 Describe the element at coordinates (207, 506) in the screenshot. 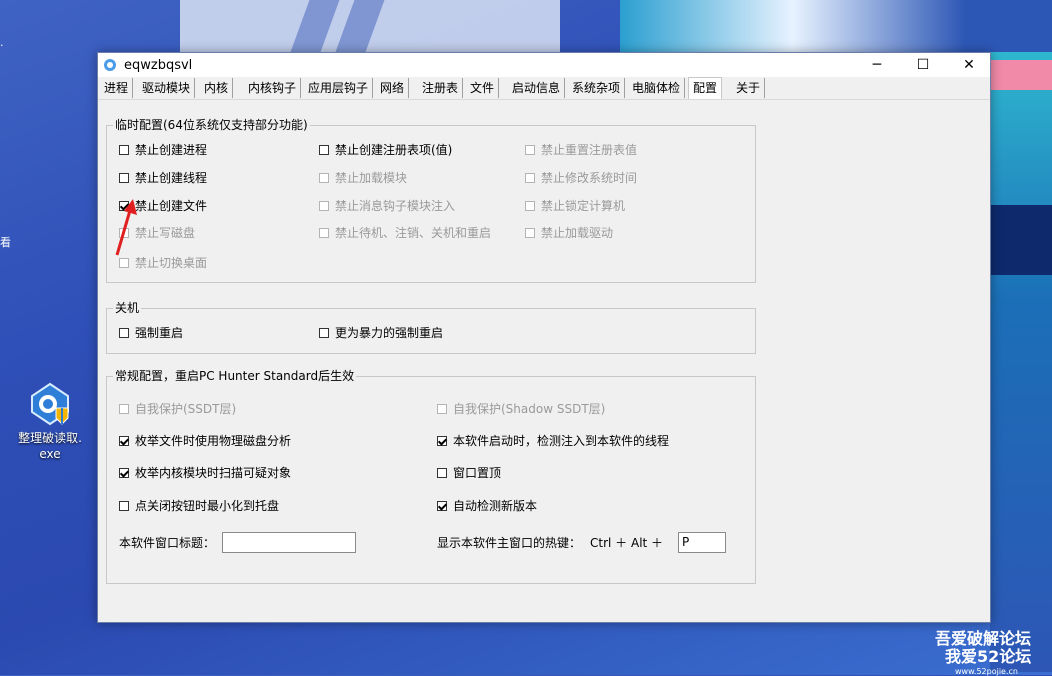

I see `checkbox-label: 点关闭按钮时最小化到托盘` at that location.